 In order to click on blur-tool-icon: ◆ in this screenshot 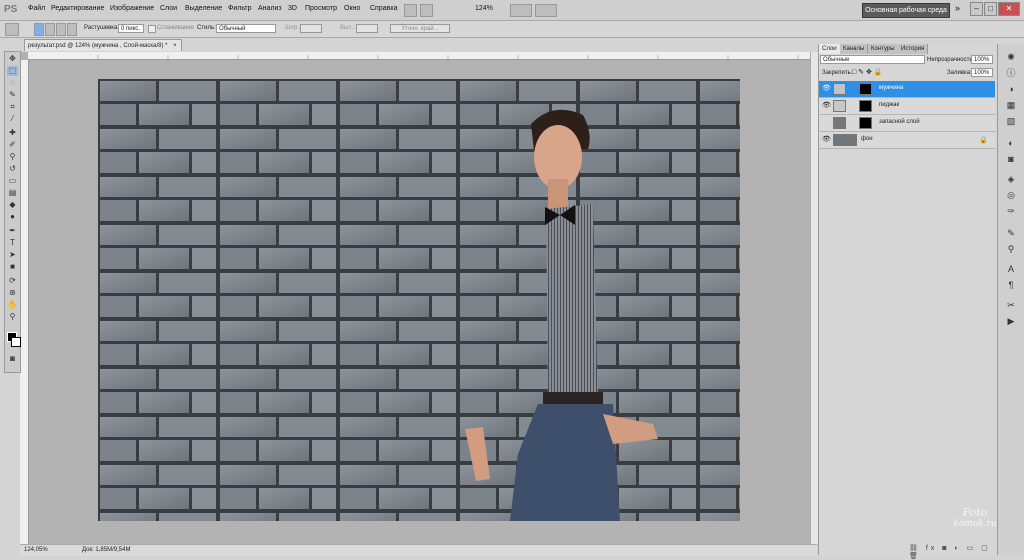, I will do `click(12, 205)`.